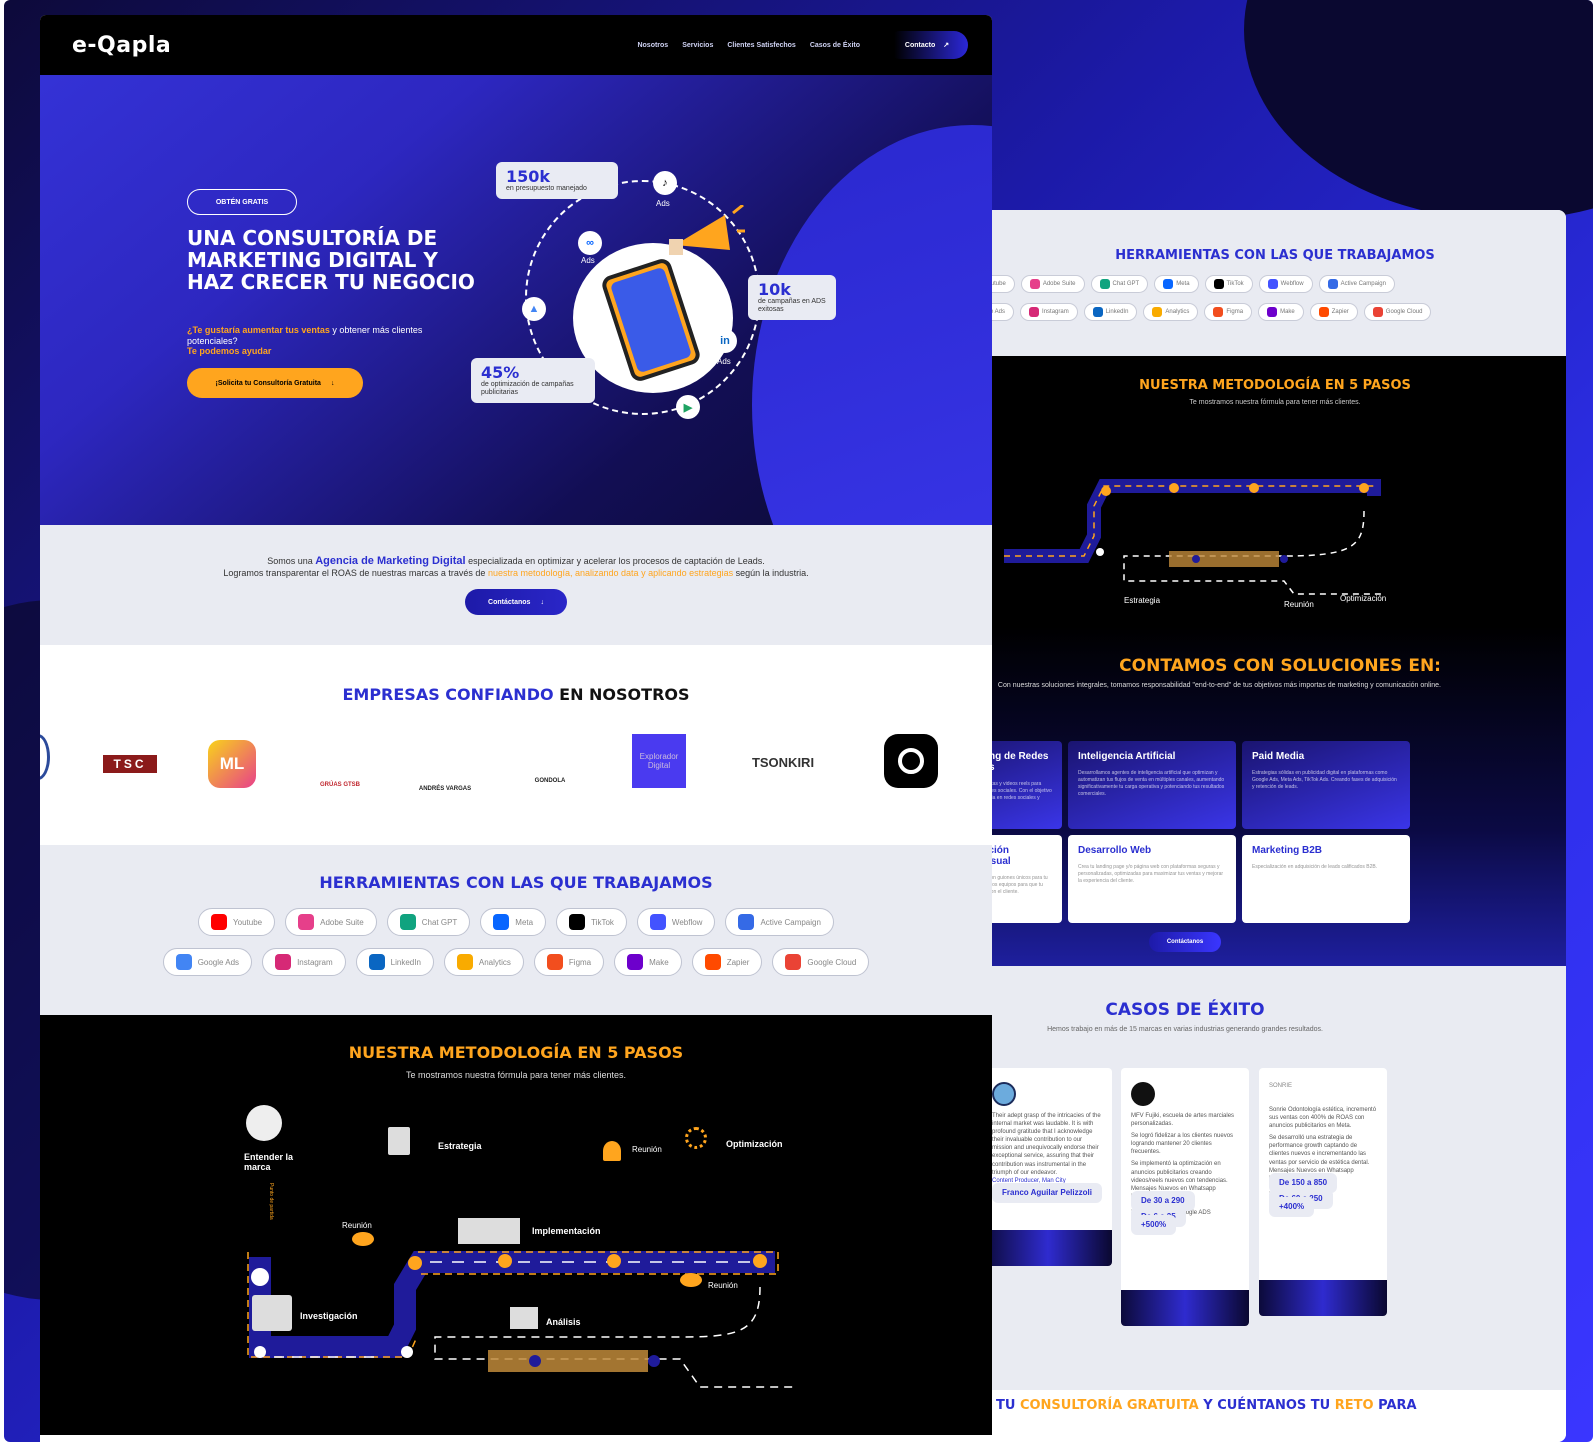 The height and width of the screenshot is (1442, 1593). What do you see at coordinates (242, 202) in the screenshot?
I see `free-pill: OBTÉN GRATIS` at bounding box center [242, 202].